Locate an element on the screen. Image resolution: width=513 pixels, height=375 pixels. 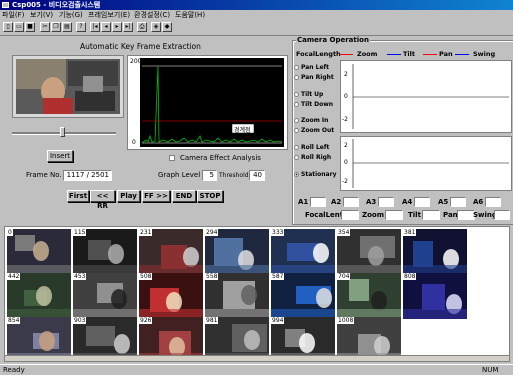
keyframe-thumbnail: 704 is located at coordinates (369, 296).